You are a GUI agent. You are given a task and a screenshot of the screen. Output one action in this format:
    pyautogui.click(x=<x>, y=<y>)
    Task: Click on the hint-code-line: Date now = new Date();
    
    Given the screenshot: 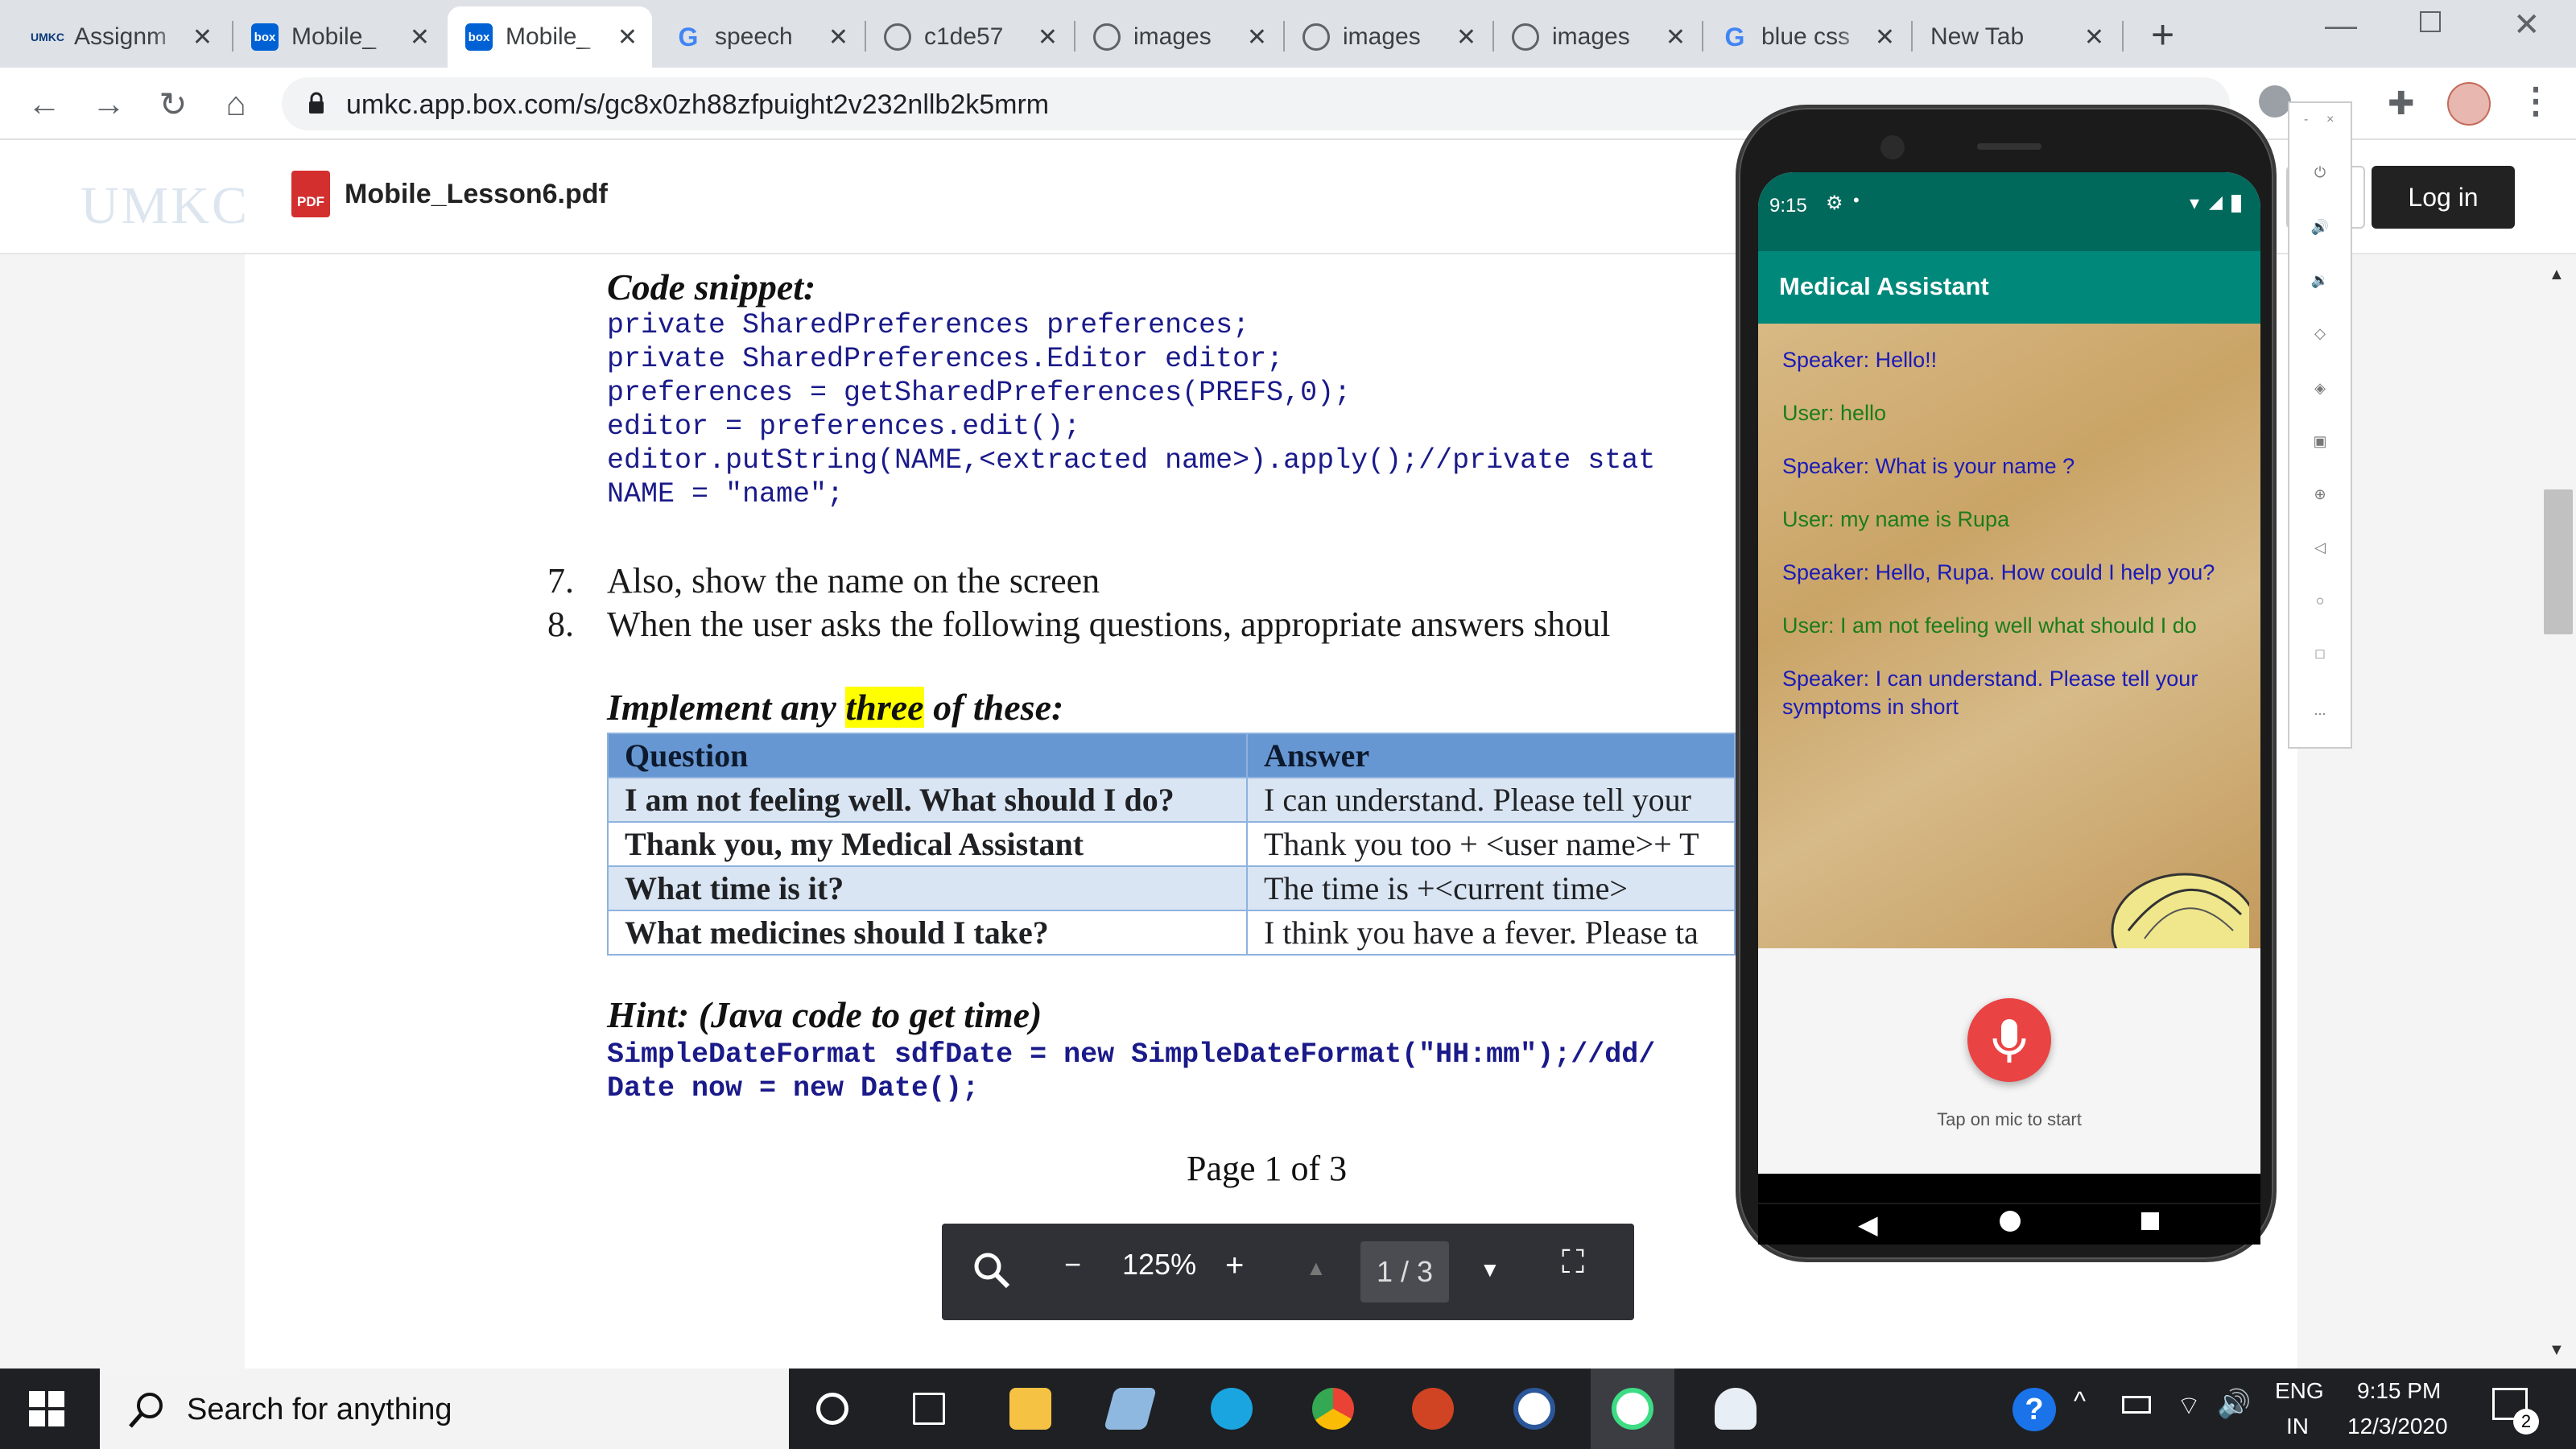 What is the action you would take?
    pyautogui.click(x=793, y=1088)
    